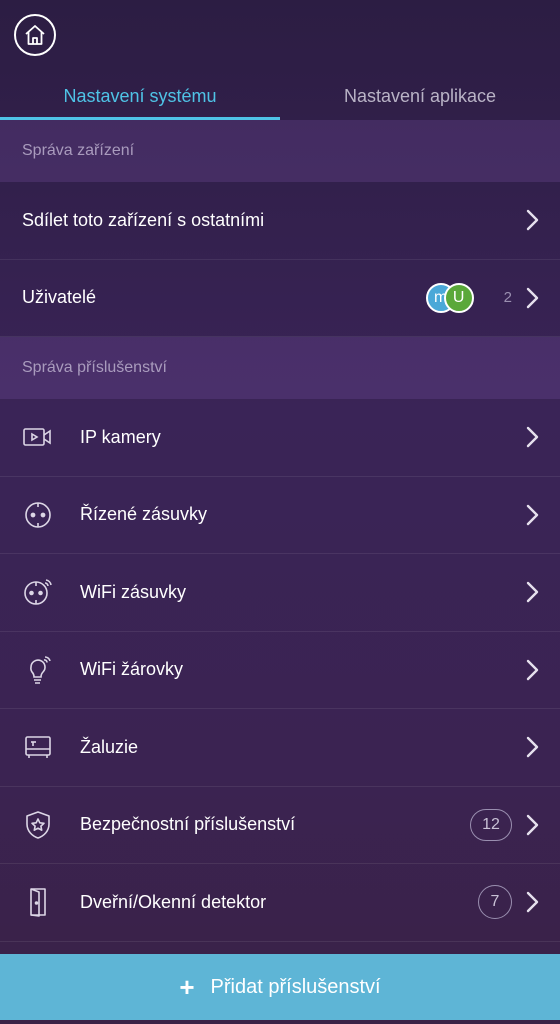 The width and height of the screenshot is (560, 1024). Describe the element at coordinates (458, 297) in the screenshot. I see `avatar: U` at that location.